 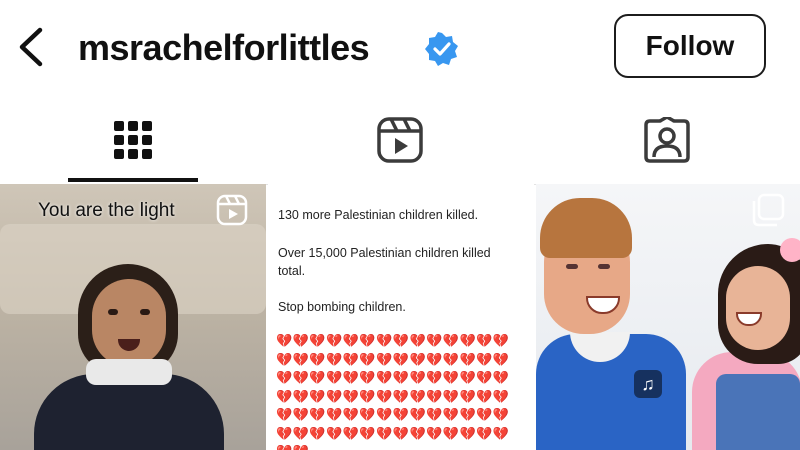 What do you see at coordinates (768, 210) in the screenshot?
I see `multiple-posts-icon` at bounding box center [768, 210].